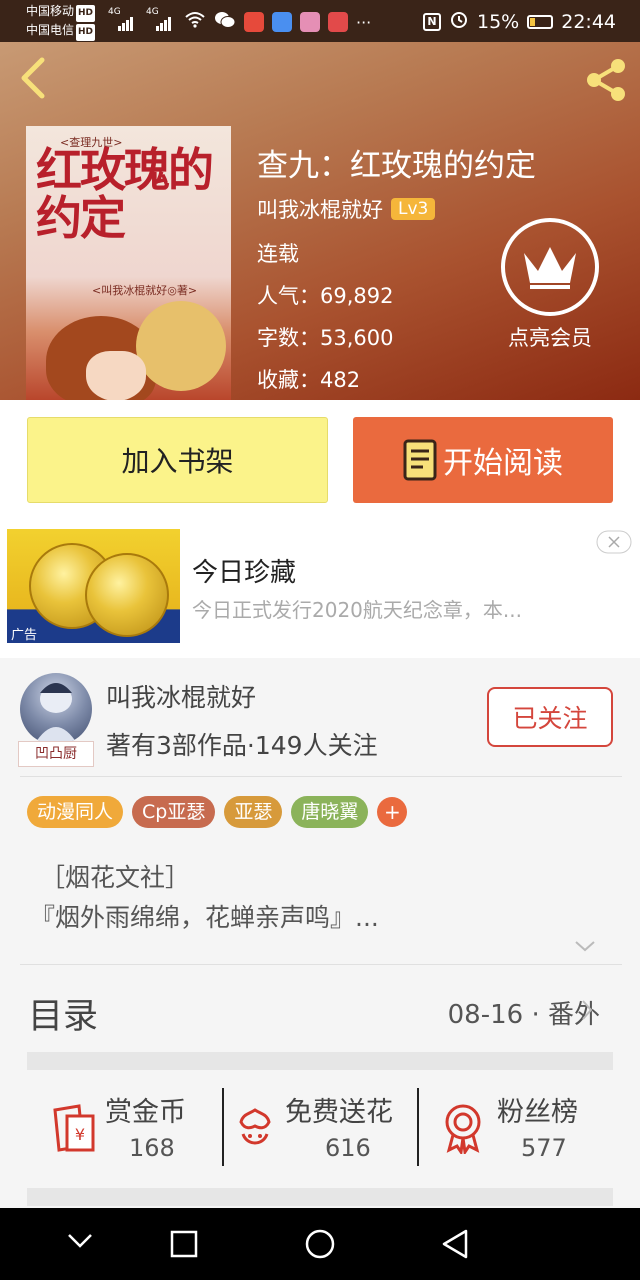  I want to click on follow-button: 已关注, so click(550, 717).